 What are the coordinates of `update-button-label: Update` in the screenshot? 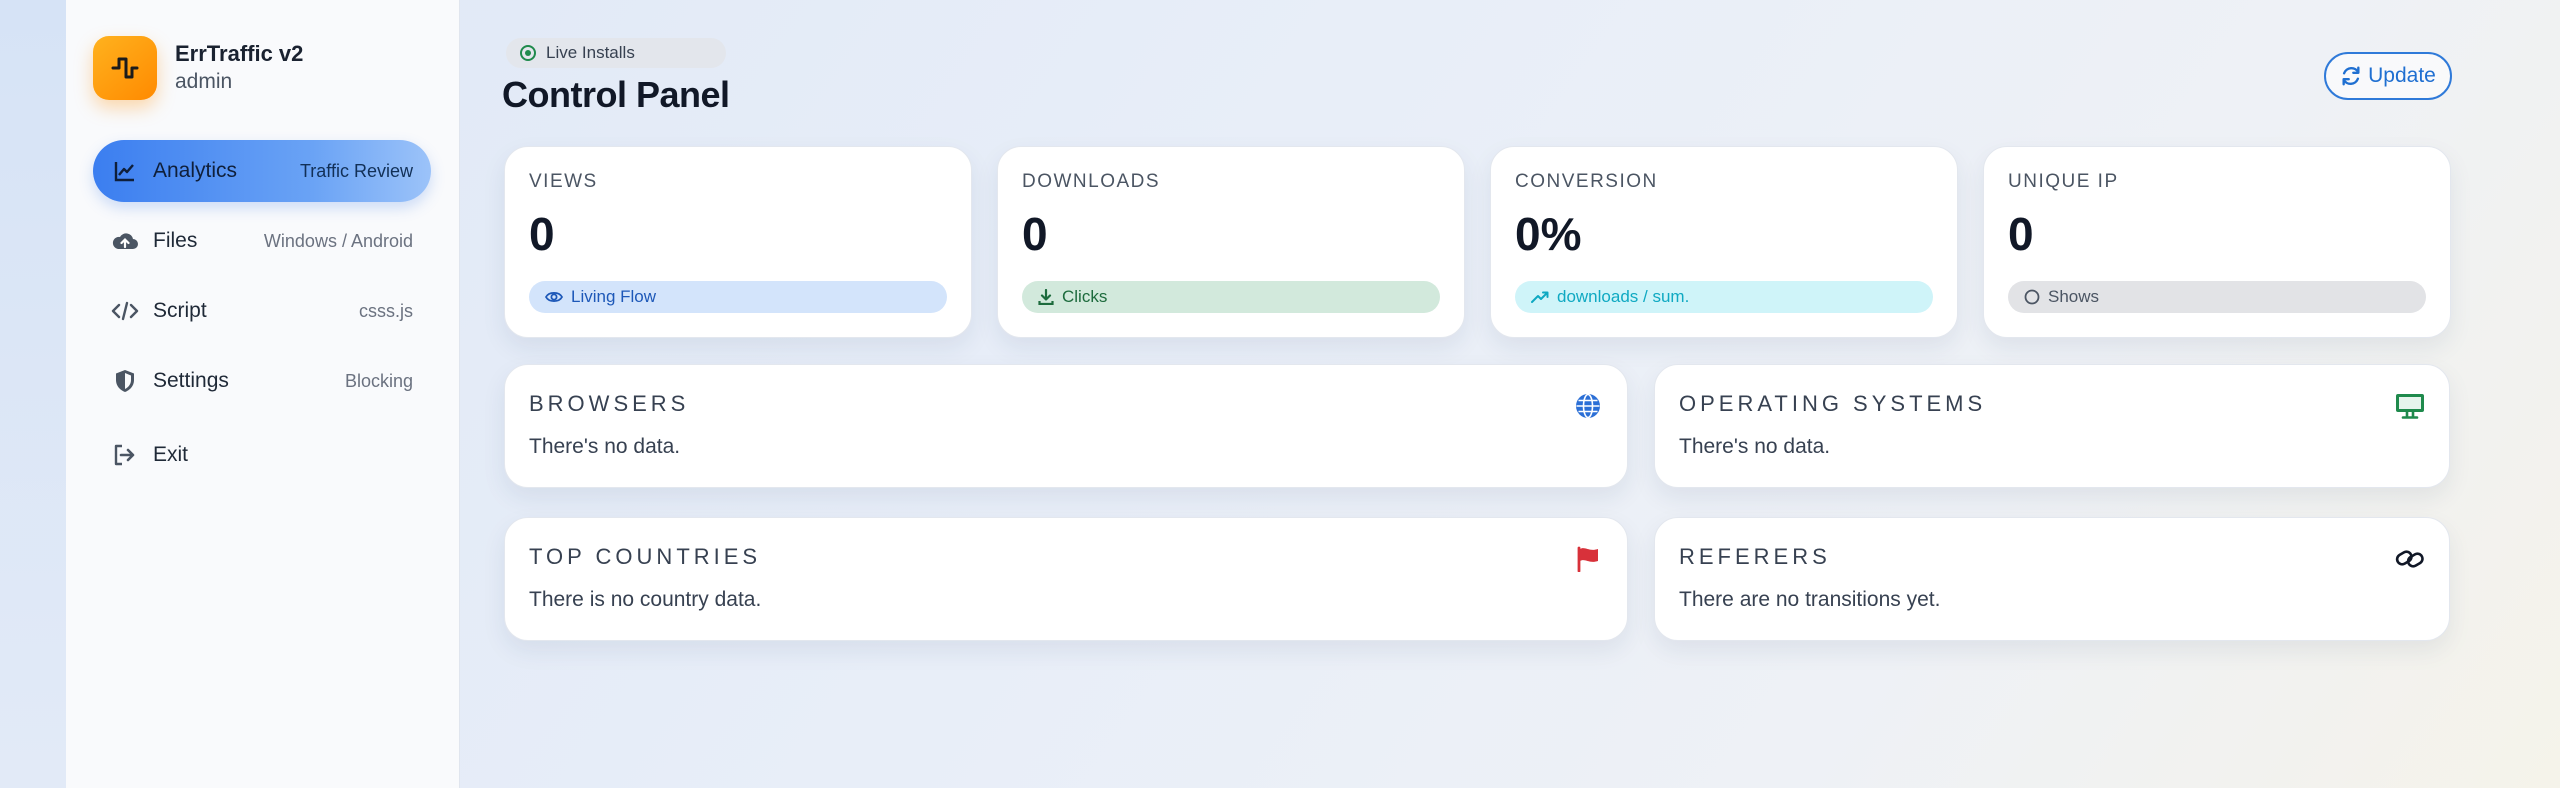 It's located at (2402, 75).